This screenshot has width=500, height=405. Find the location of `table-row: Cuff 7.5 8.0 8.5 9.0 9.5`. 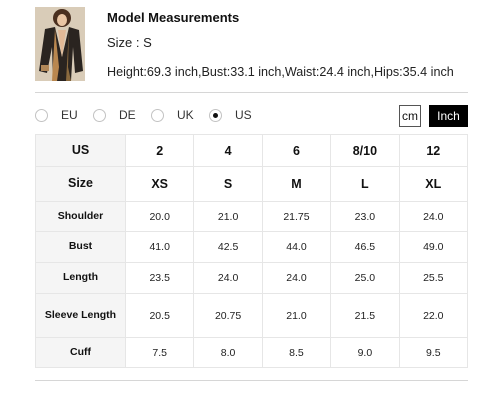

table-row: Cuff 7.5 8.0 8.5 9.0 9.5 is located at coordinates (252, 352).